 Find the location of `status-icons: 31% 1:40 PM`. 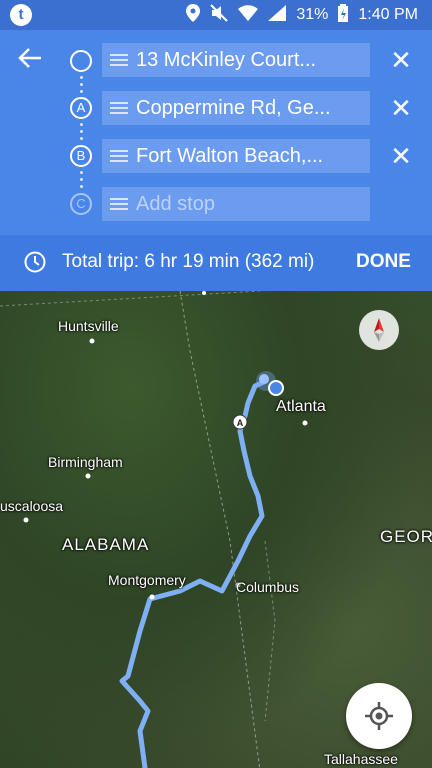

status-icons: 31% 1:40 PM is located at coordinates (302, 15).